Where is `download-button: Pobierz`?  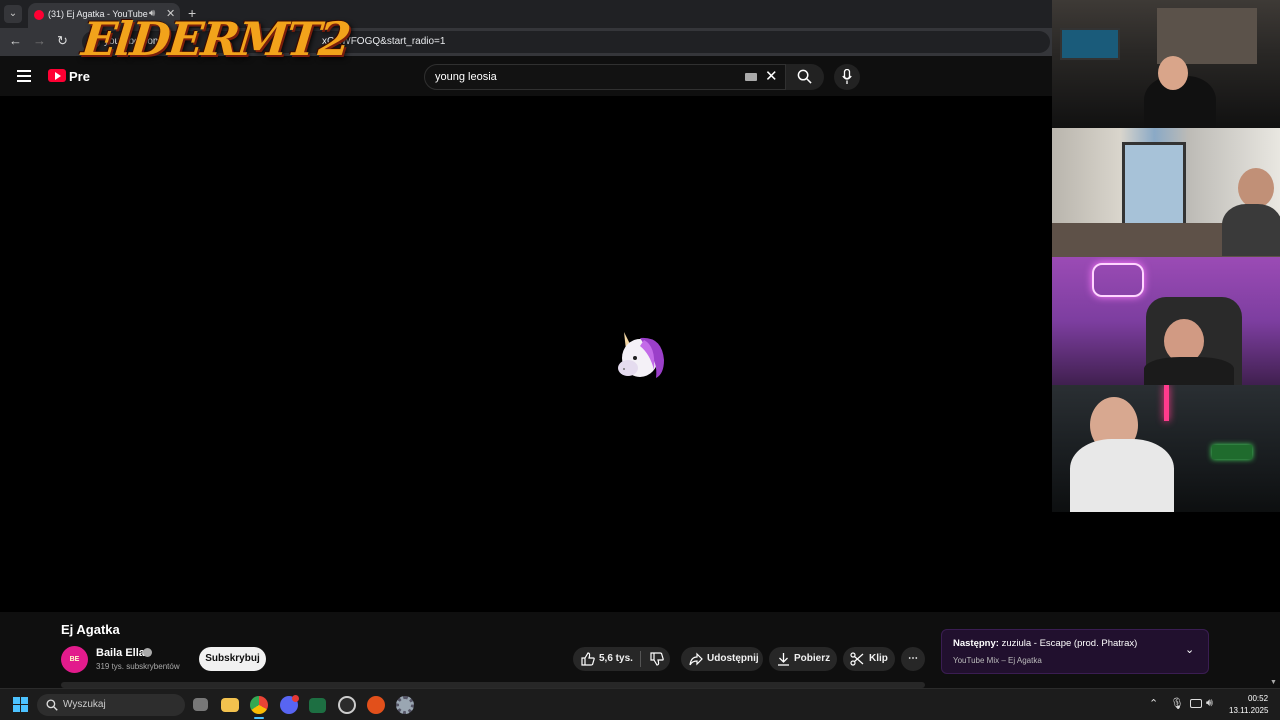
download-button: Pobierz is located at coordinates (803, 659).